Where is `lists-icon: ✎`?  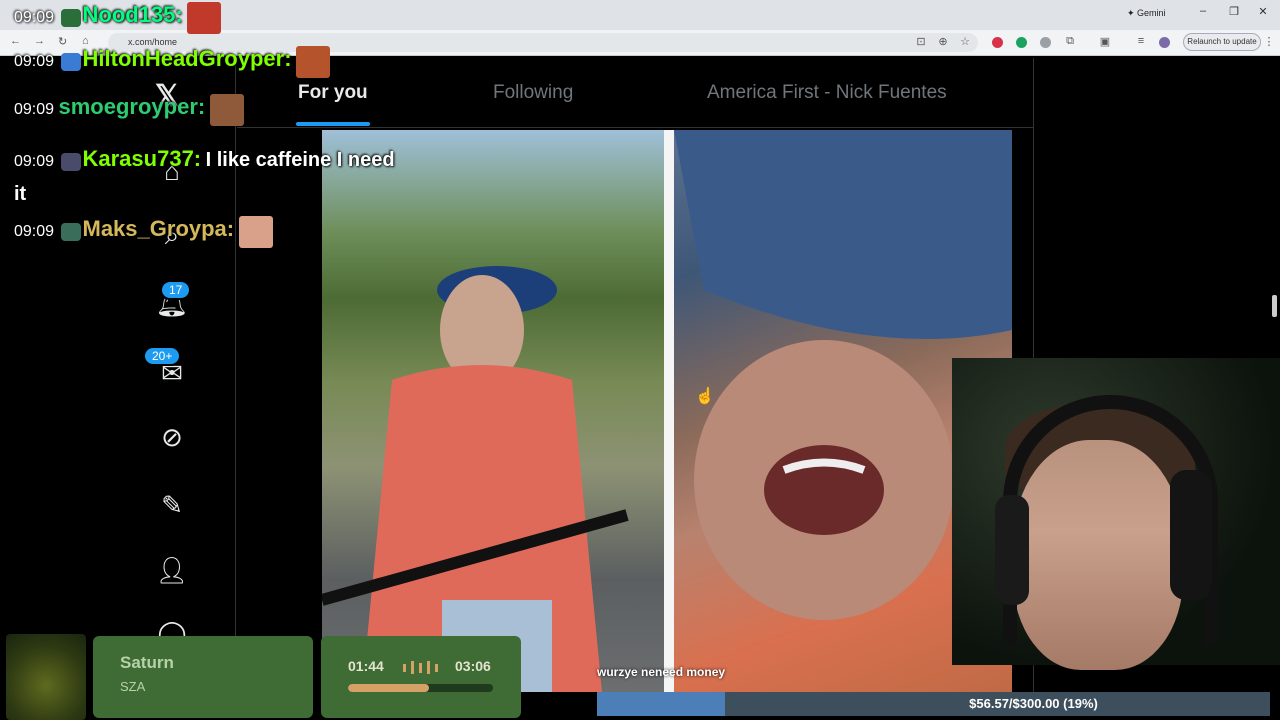
lists-icon: ✎ is located at coordinates (172, 505).